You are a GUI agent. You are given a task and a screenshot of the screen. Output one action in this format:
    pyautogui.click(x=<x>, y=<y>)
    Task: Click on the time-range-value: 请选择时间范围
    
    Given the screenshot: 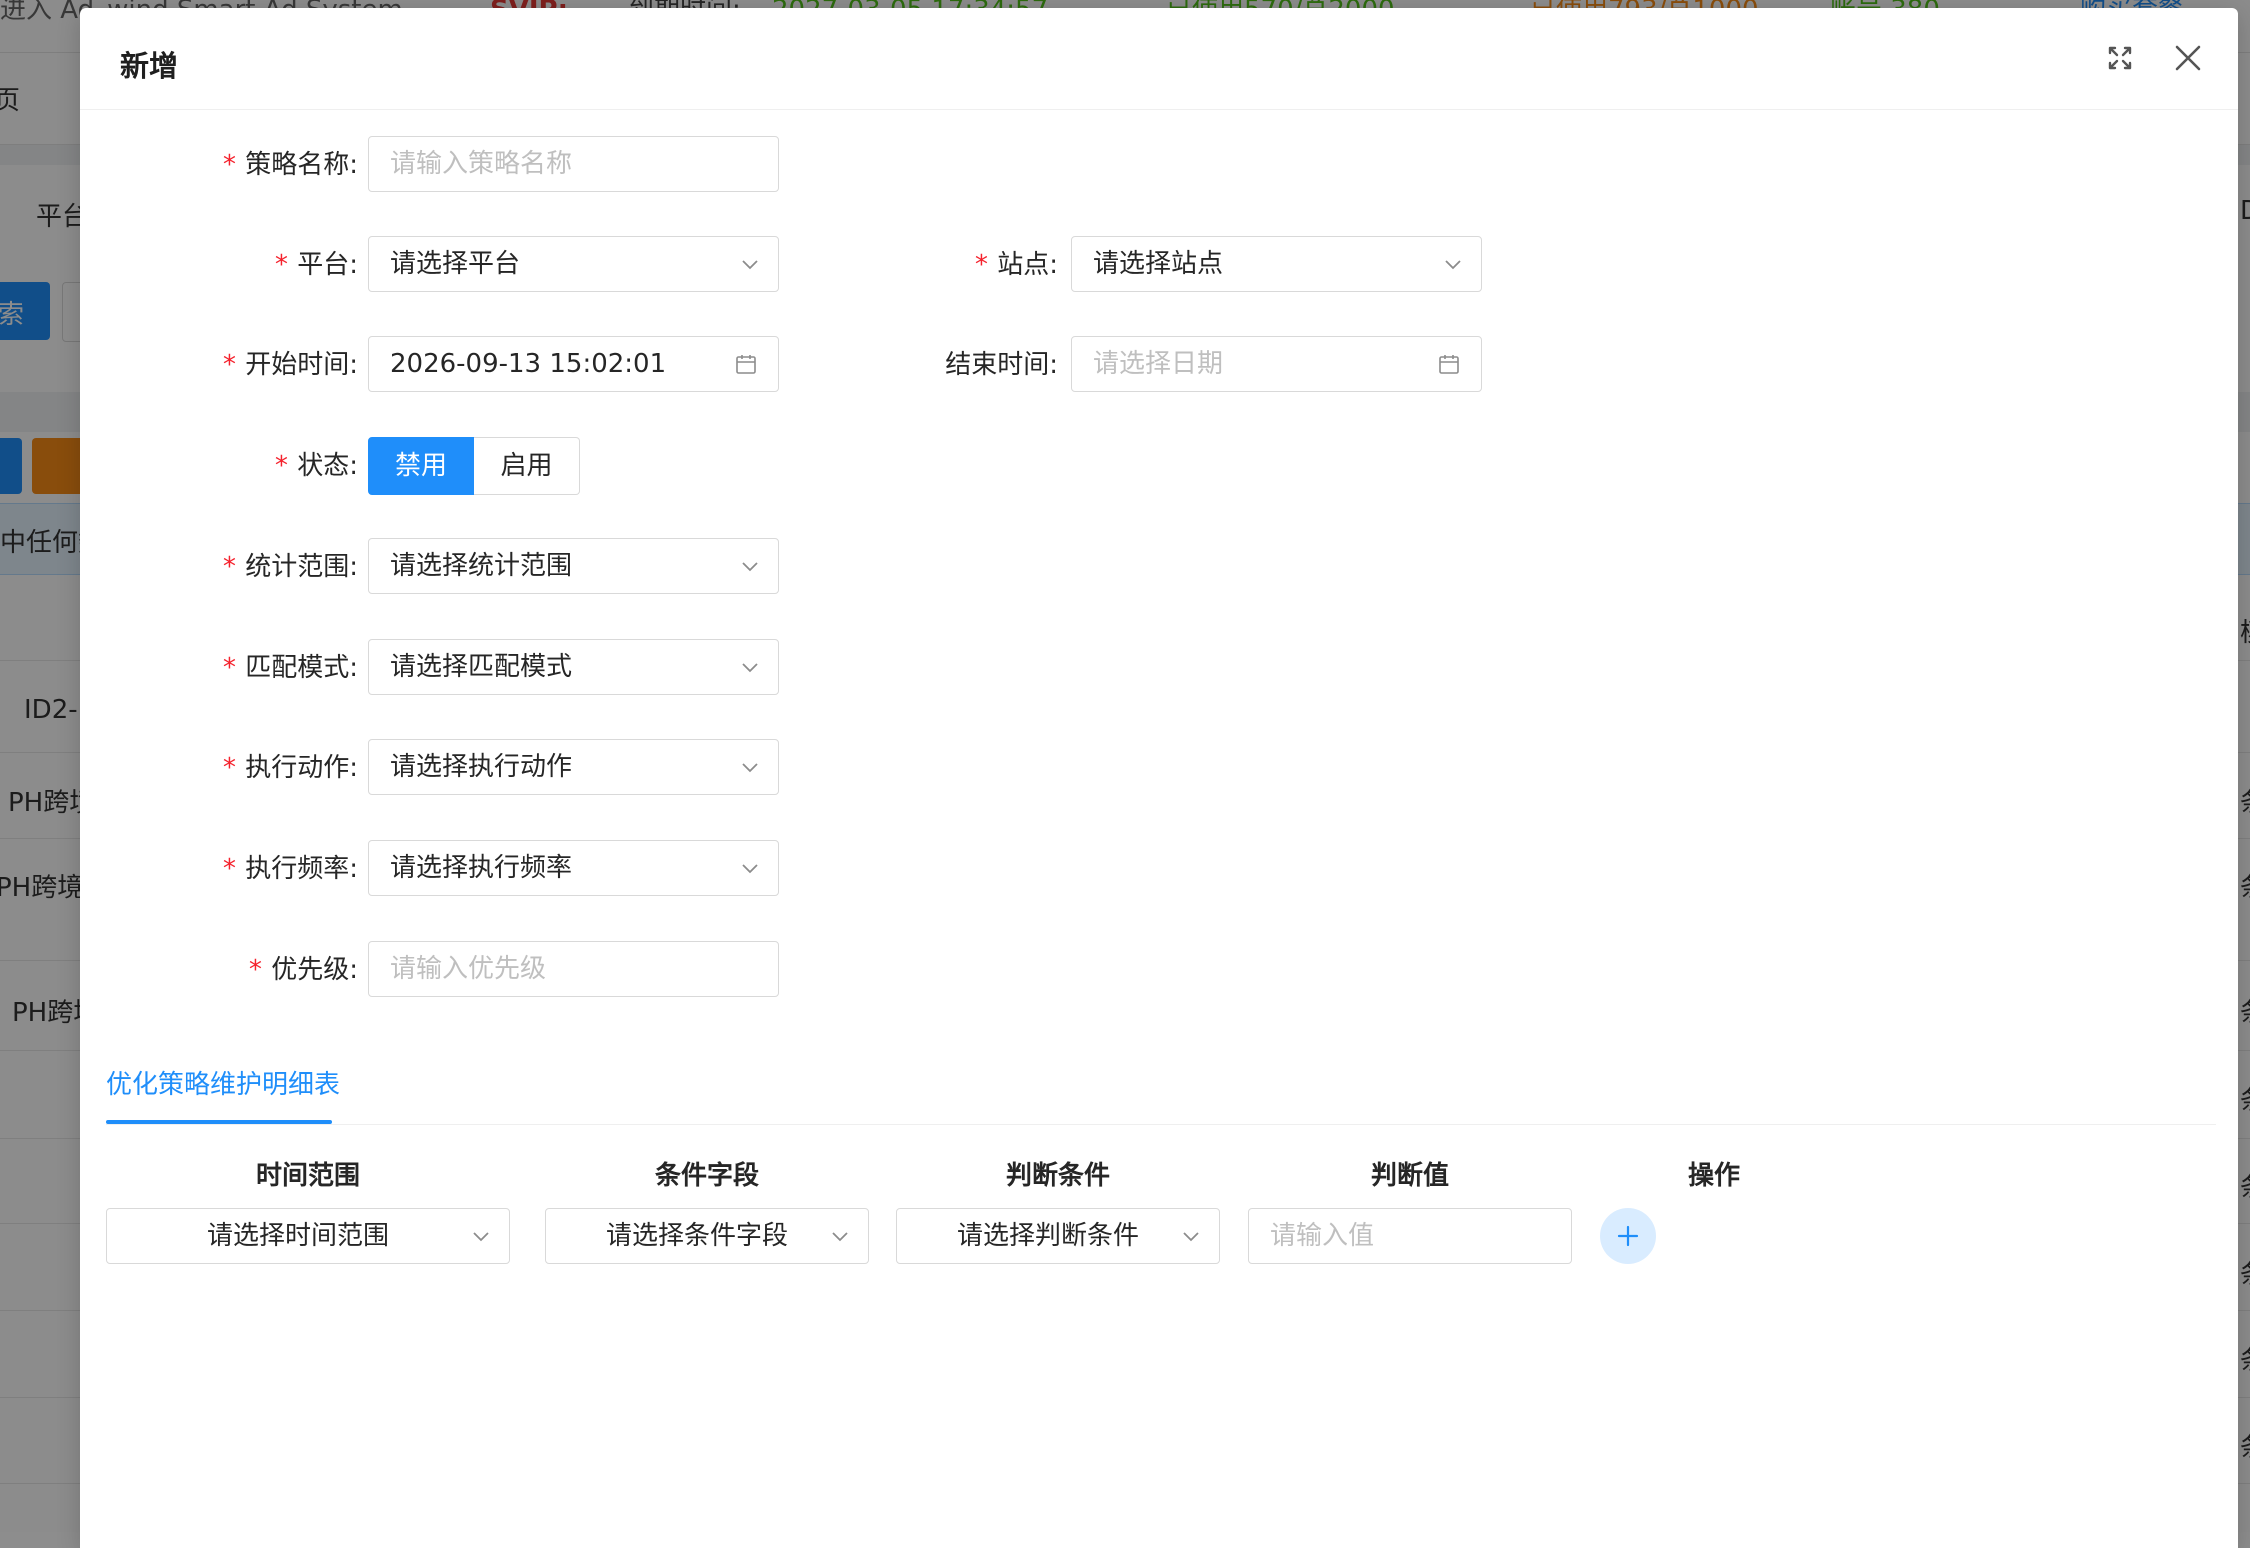 What is the action you would take?
    pyautogui.click(x=297, y=1236)
    